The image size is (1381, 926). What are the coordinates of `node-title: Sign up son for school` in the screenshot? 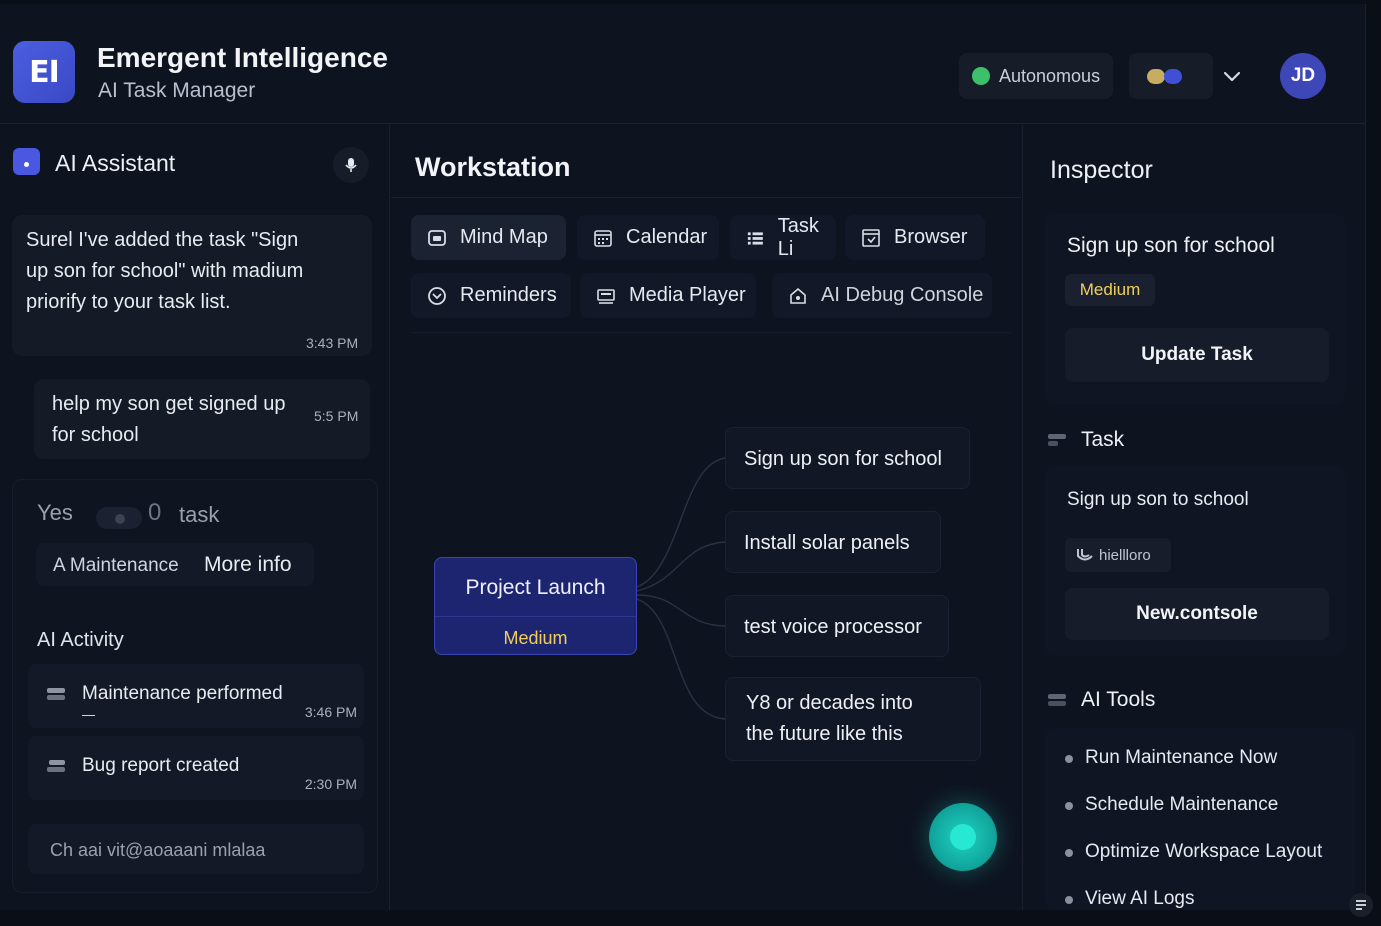 It's located at (843, 459).